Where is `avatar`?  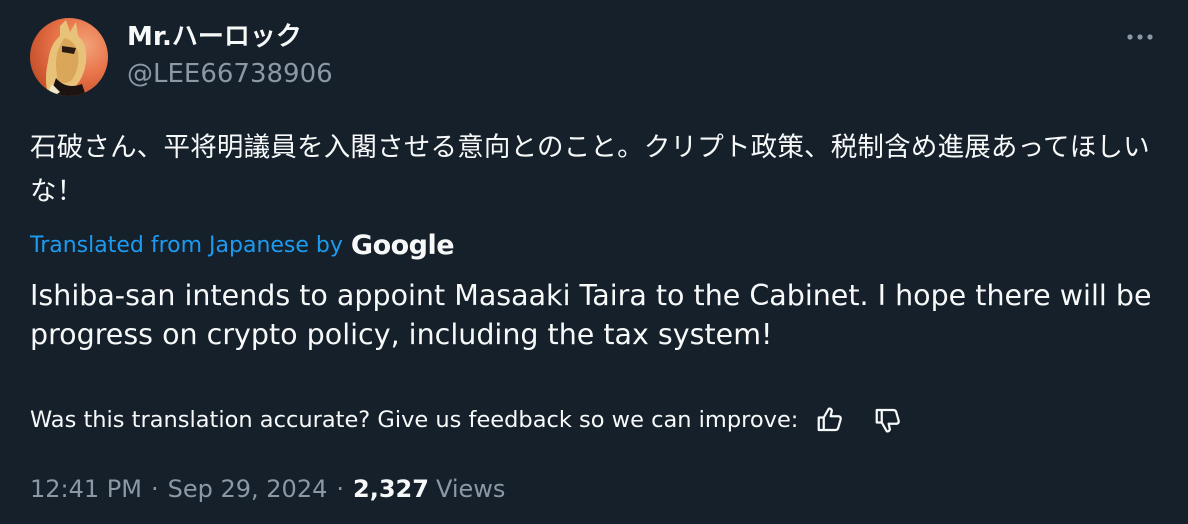
avatar is located at coordinates (69, 57).